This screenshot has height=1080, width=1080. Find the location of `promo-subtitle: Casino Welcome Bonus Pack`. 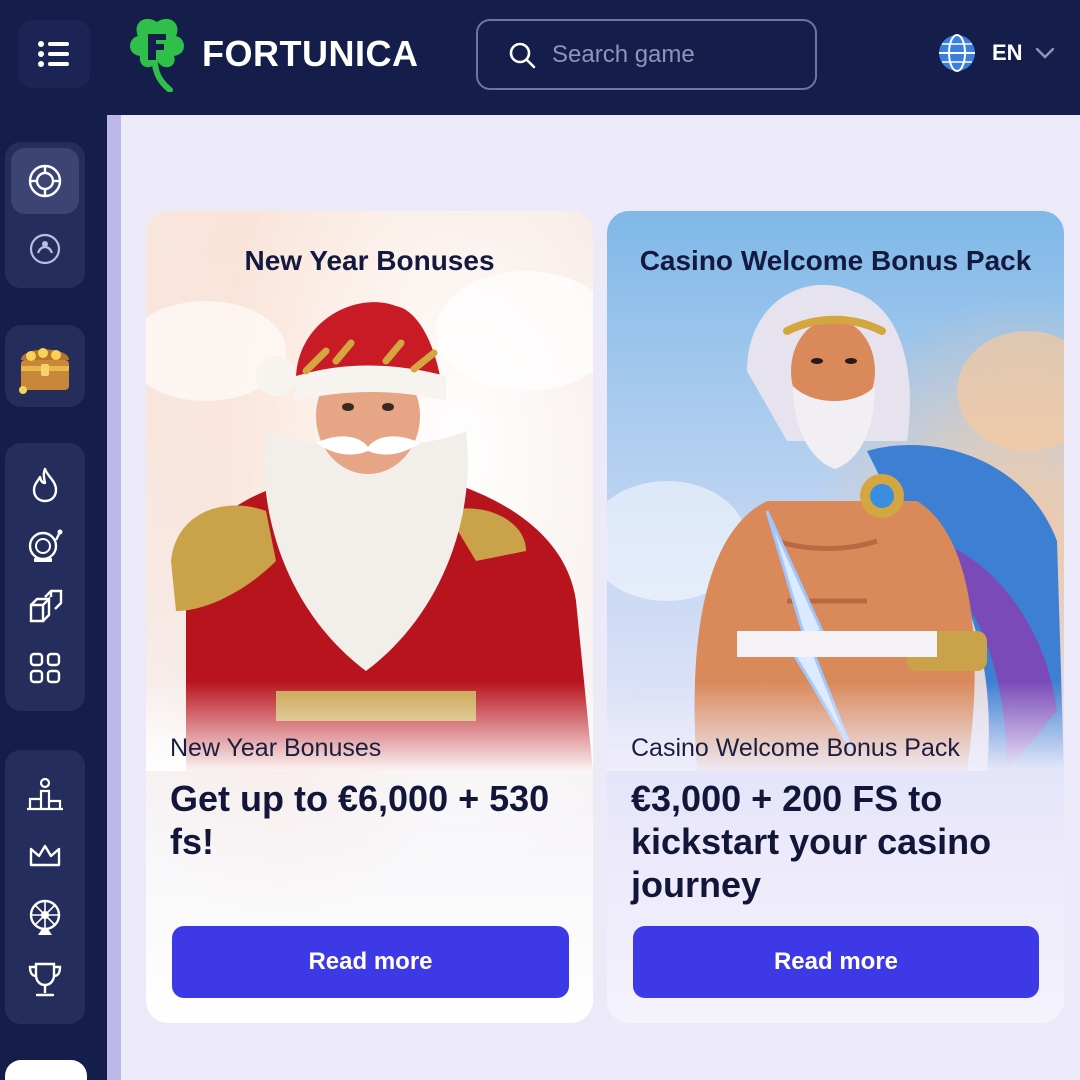

promo-subtitle: Casino Welcome Bonus Pack is located at coordinates (795, 748).